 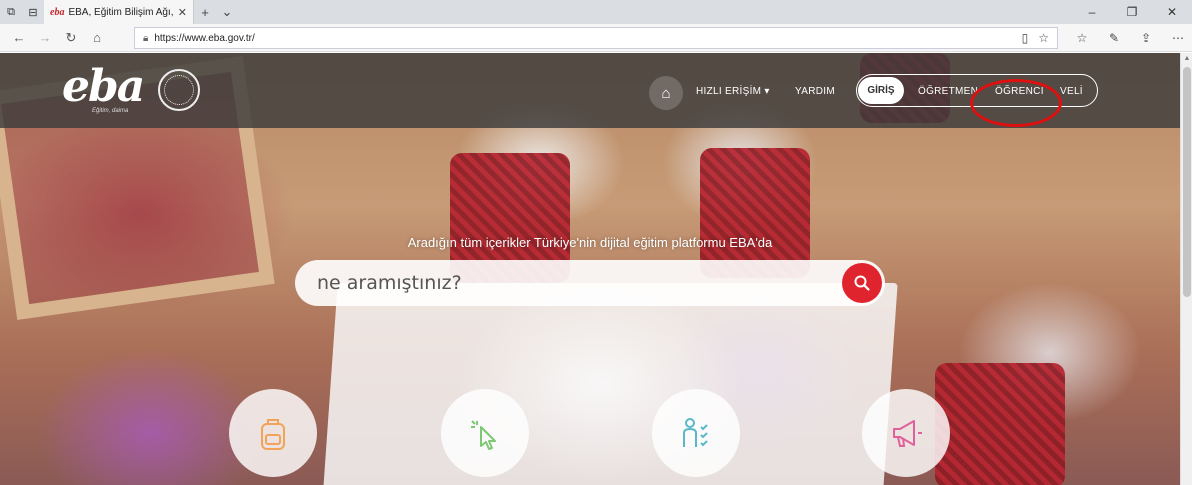 I want to click on search-input, so click(x=557, y=283).